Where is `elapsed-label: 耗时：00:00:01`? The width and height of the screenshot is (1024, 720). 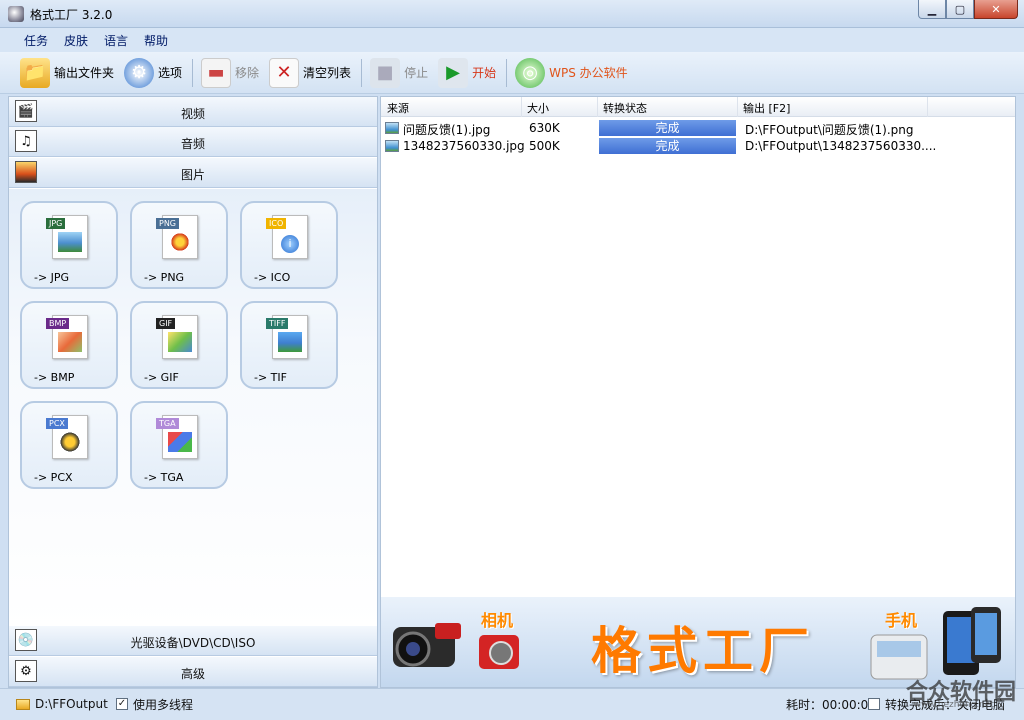
elapsed-label: 耗时：00:00:01 is located at coordinates (831, 704).